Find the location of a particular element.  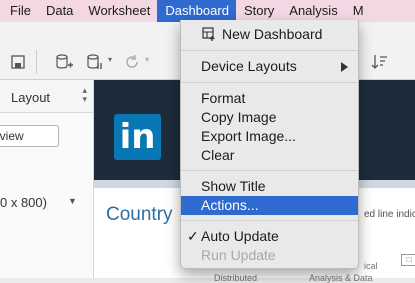

device-layouts-label: Device Layouts is located at coordinates (249, 66).